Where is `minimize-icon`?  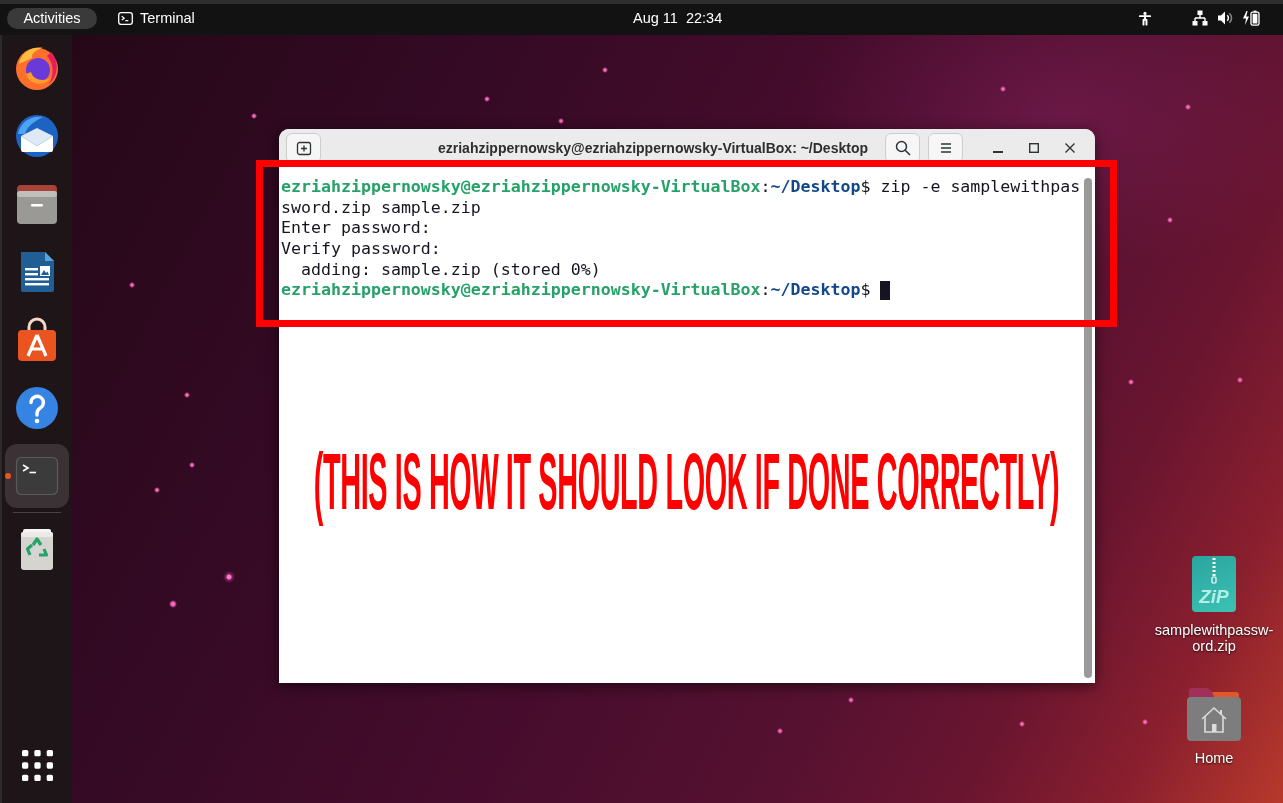
minimize-icon is located at coordinates (998, 151).